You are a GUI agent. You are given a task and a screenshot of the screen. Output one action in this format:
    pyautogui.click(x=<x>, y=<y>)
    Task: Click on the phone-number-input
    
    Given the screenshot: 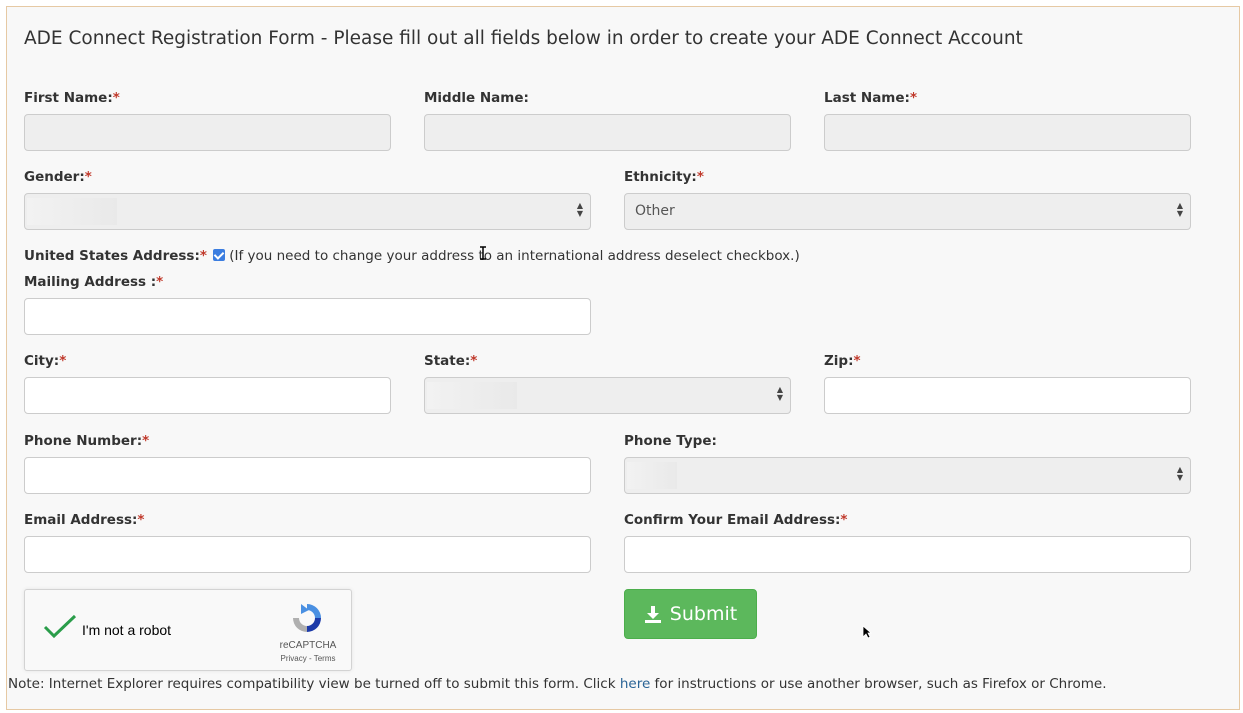 What is the action you would take?
    pyautogui.click(x=307, y=475)
    